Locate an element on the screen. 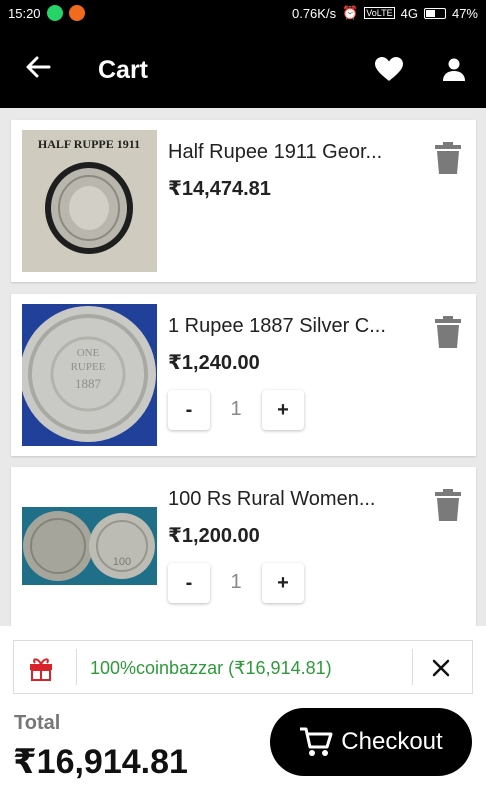  total-value: ₹16,914.81 is located at coordinates (100, 762).